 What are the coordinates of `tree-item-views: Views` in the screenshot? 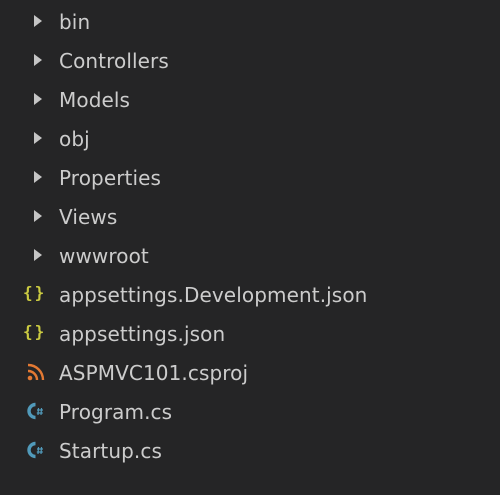 It's located at (250, 216).